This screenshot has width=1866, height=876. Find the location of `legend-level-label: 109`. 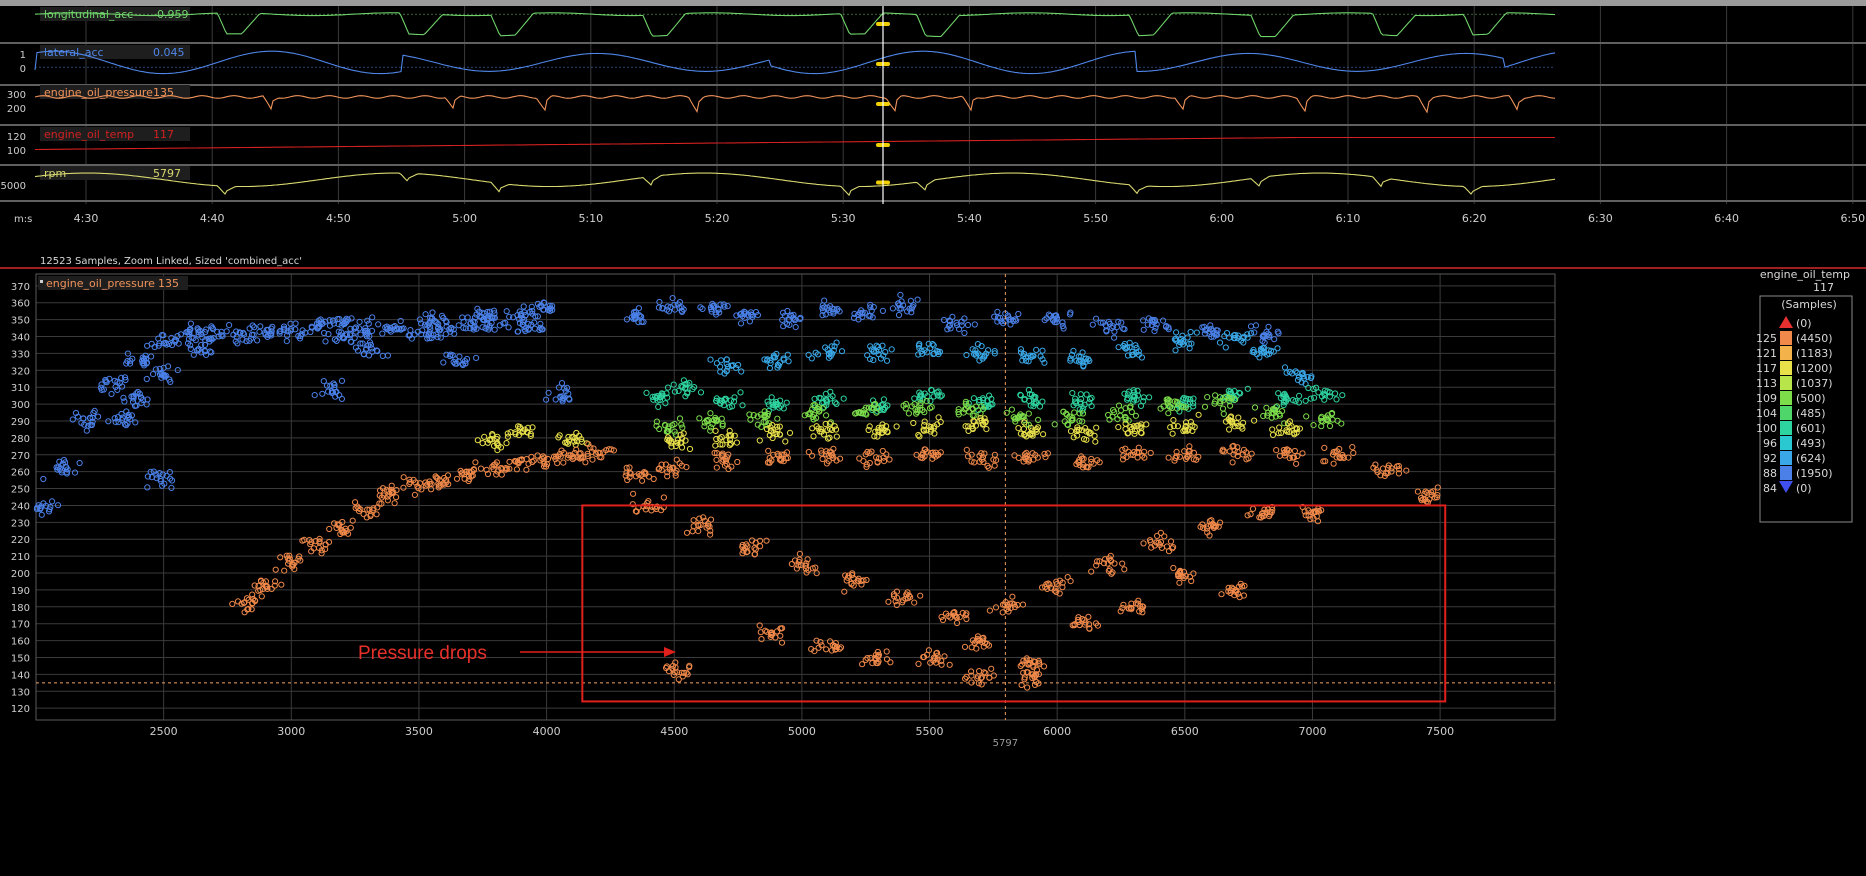

legend-level-label: 109 is located at coordinates (1766, 398).